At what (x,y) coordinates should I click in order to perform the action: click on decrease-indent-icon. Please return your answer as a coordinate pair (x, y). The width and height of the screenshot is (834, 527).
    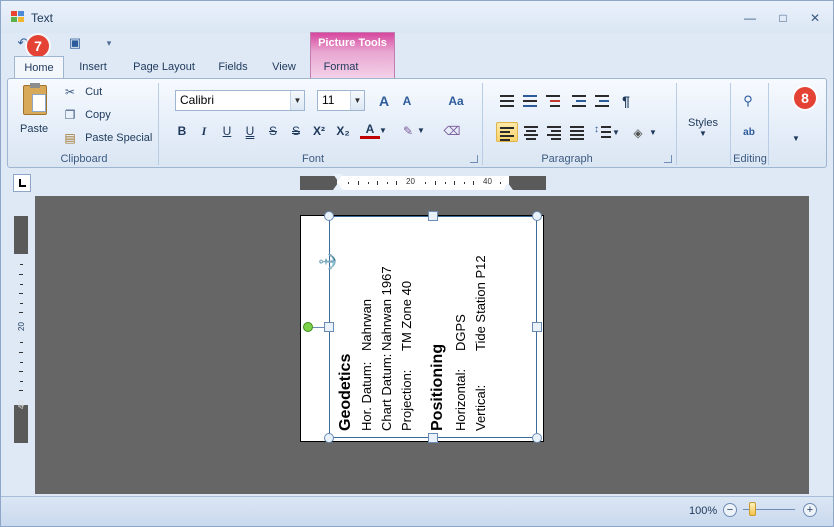
    Looking at the image, I should click on (579, 101).